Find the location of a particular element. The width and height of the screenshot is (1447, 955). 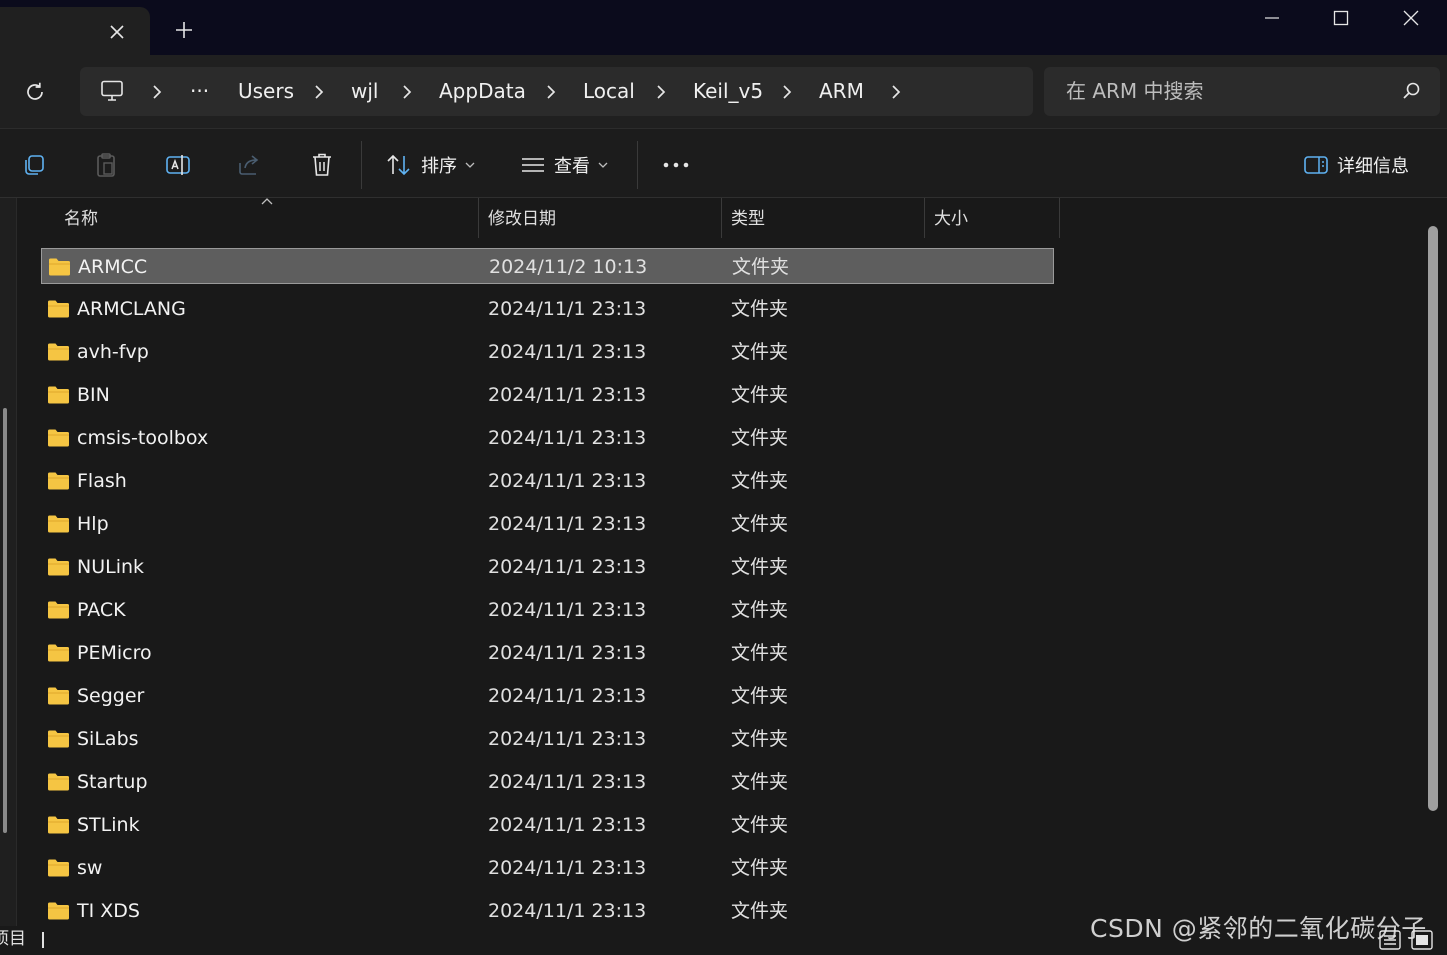

file-name: Startup is located at coordinates (112, 782).